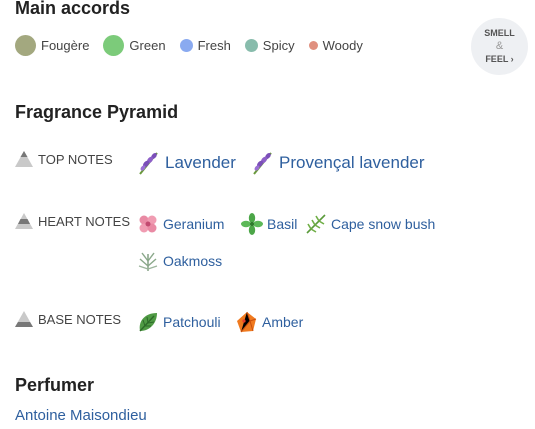 Image resolution: width=535 pixels, height=429 pixels. I want to click on provencal-lavender-icon, so click(262, 163).